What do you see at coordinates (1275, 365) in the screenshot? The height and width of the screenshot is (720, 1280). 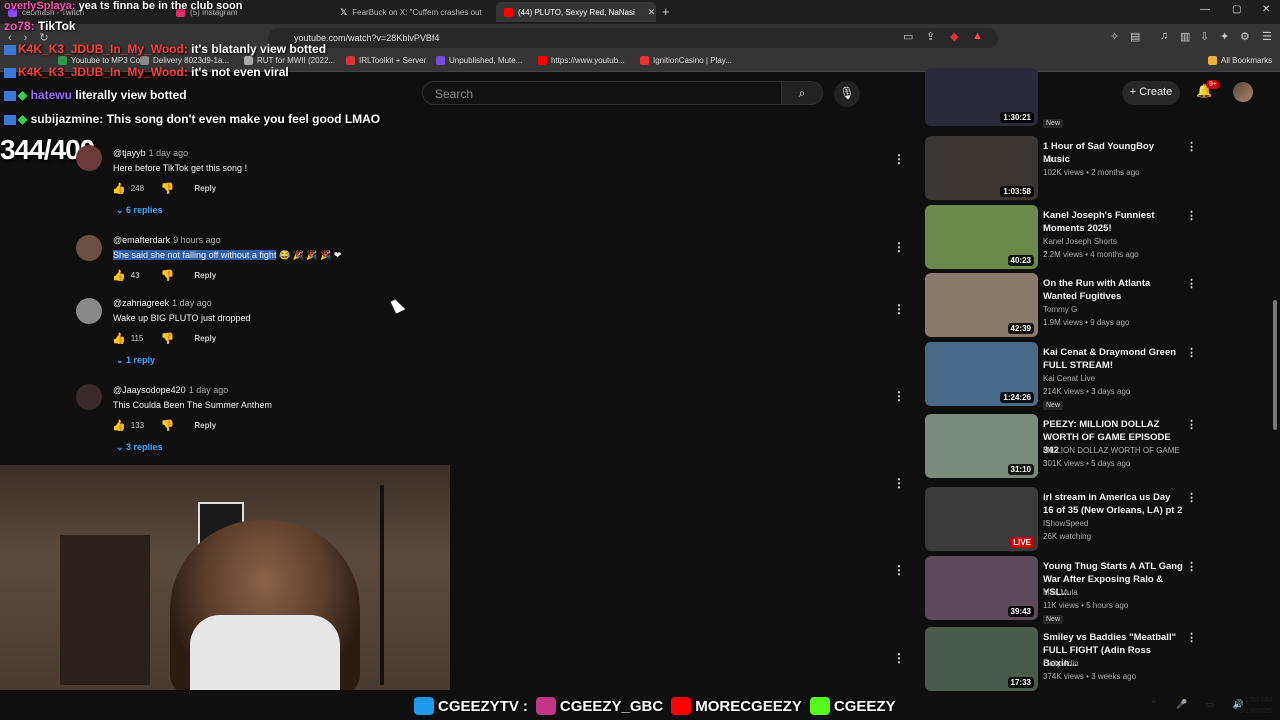 I see `scrollbar` at bounding box center [1275, 365].